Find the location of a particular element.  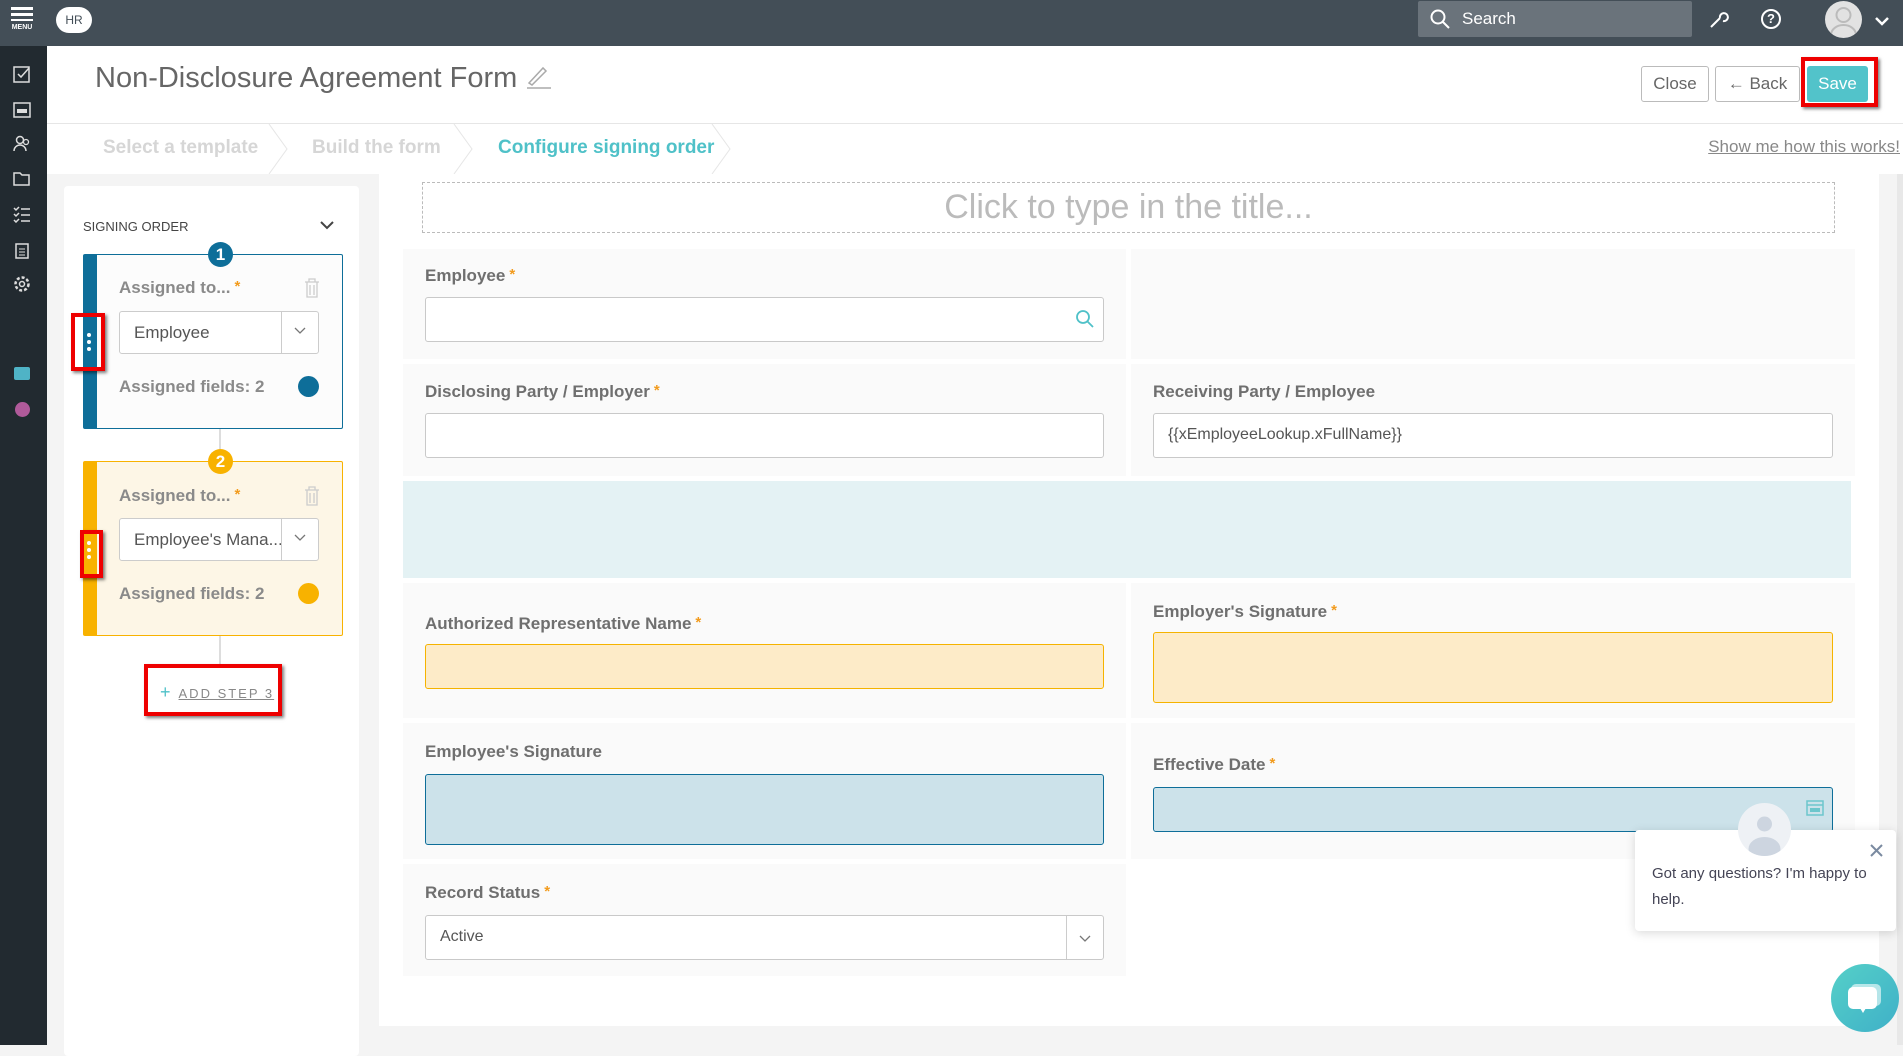

folder-icon is located at coordinates (21, 179).